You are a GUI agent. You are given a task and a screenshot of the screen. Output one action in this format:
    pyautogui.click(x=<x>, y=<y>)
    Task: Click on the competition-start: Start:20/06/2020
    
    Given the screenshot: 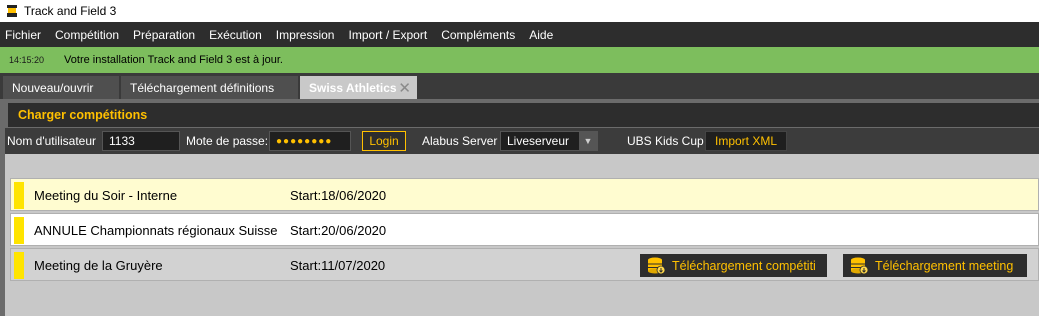 What is the action you would take?
    pyautogui.click(x=338, y=230)
    